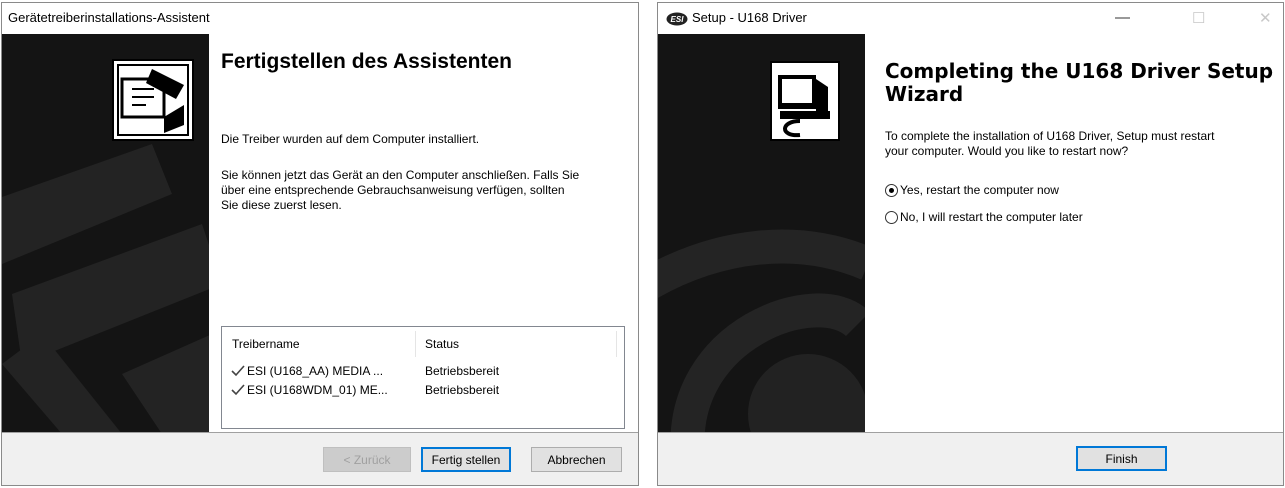 This screenshot has height=488, width=1285. I want to click on list-item: ESI (U168WDM_01) ME... Betriebsbereit, so click(422, 391).